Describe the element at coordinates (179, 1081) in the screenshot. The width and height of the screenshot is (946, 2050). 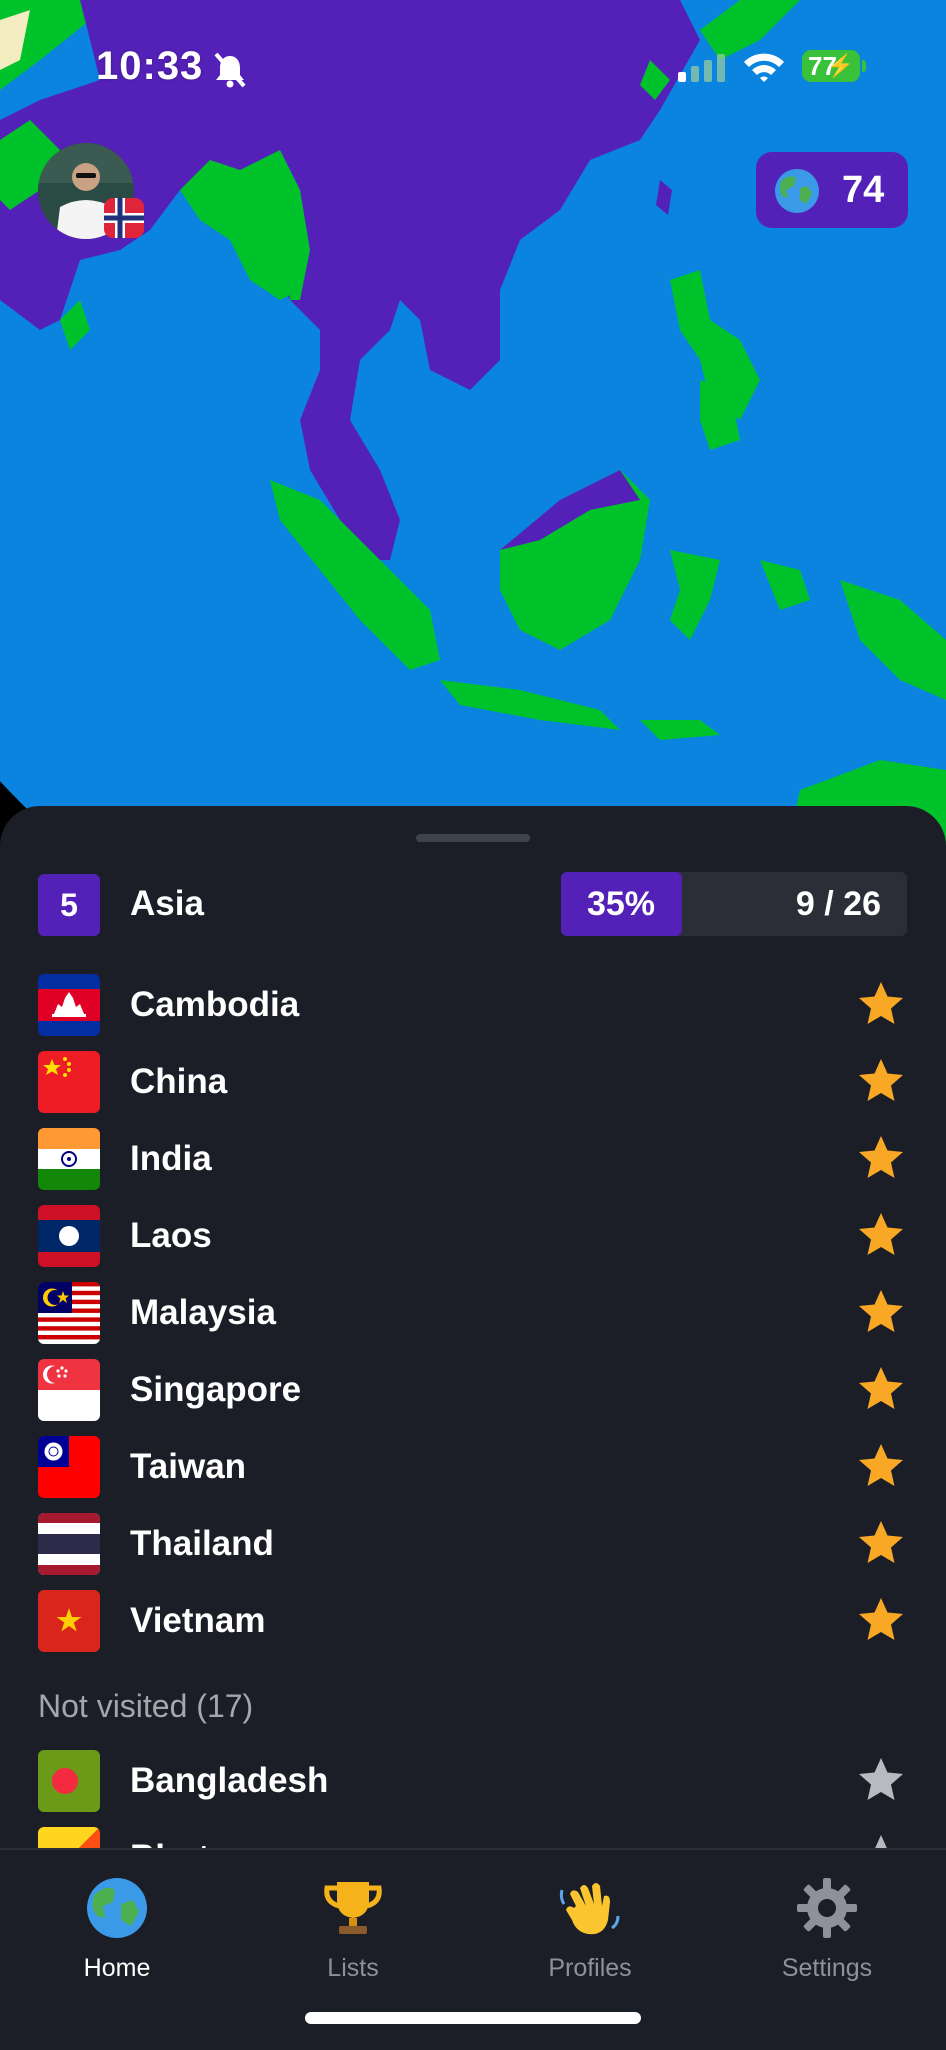
I see `country-name: China` at that location.